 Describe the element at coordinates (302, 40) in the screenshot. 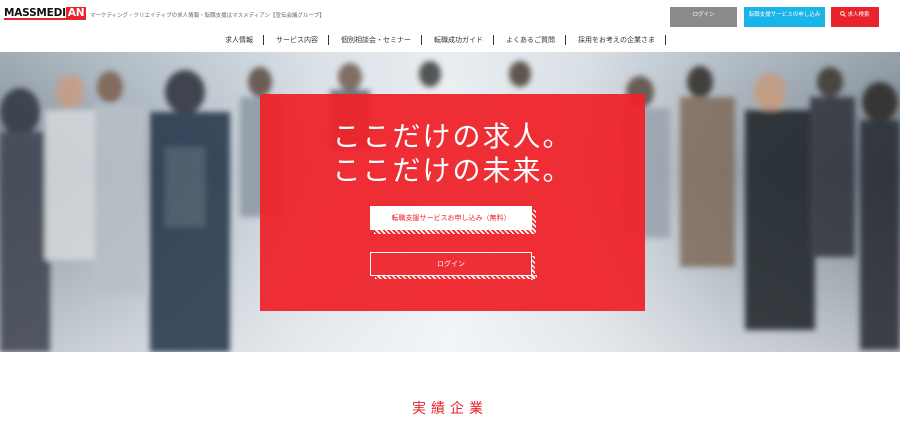

I see `nav-item-services: サービス内容` at that location.